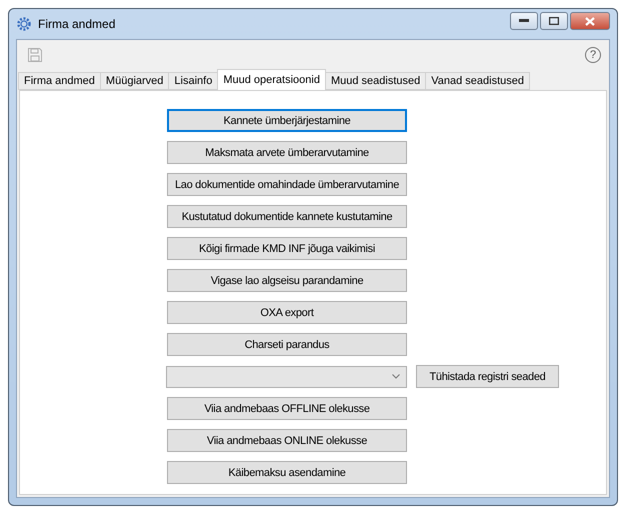 The image size is (626, 514). I want to click on chevron-down-icon, so click(396, 376).